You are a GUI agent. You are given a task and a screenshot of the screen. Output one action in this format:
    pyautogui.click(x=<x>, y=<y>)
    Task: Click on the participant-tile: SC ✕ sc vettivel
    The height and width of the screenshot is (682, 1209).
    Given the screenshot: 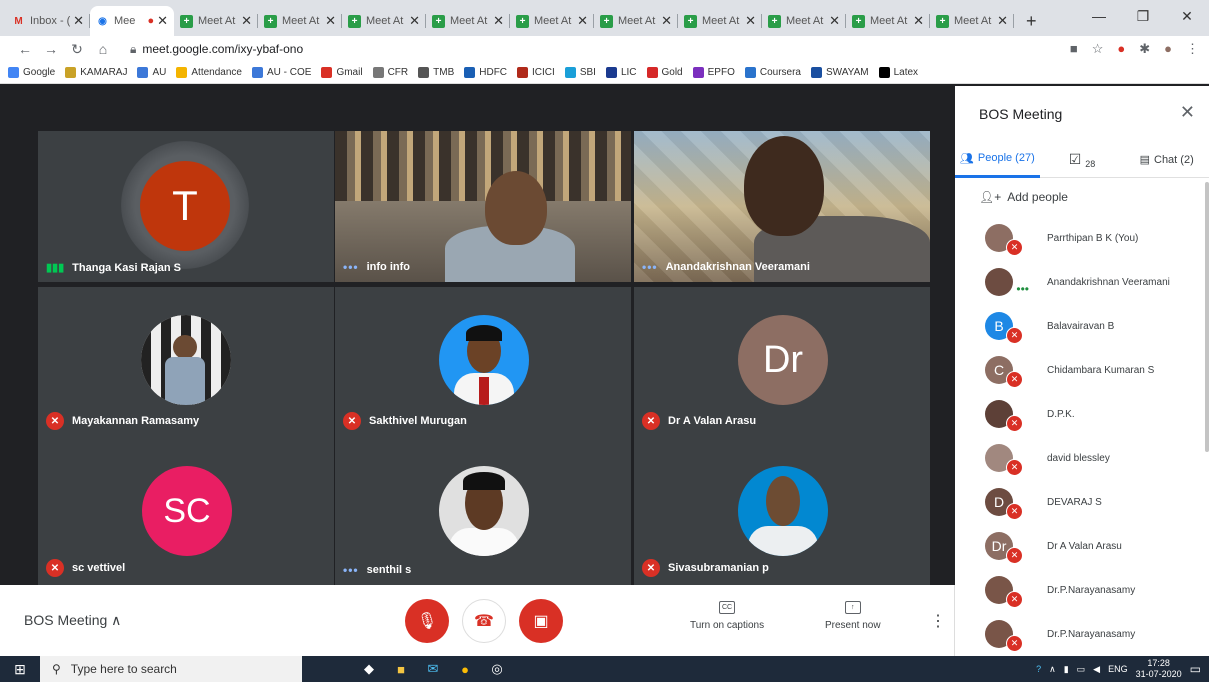 What is the action you would take?
    pyautogui.click(x=186, y=510)
    